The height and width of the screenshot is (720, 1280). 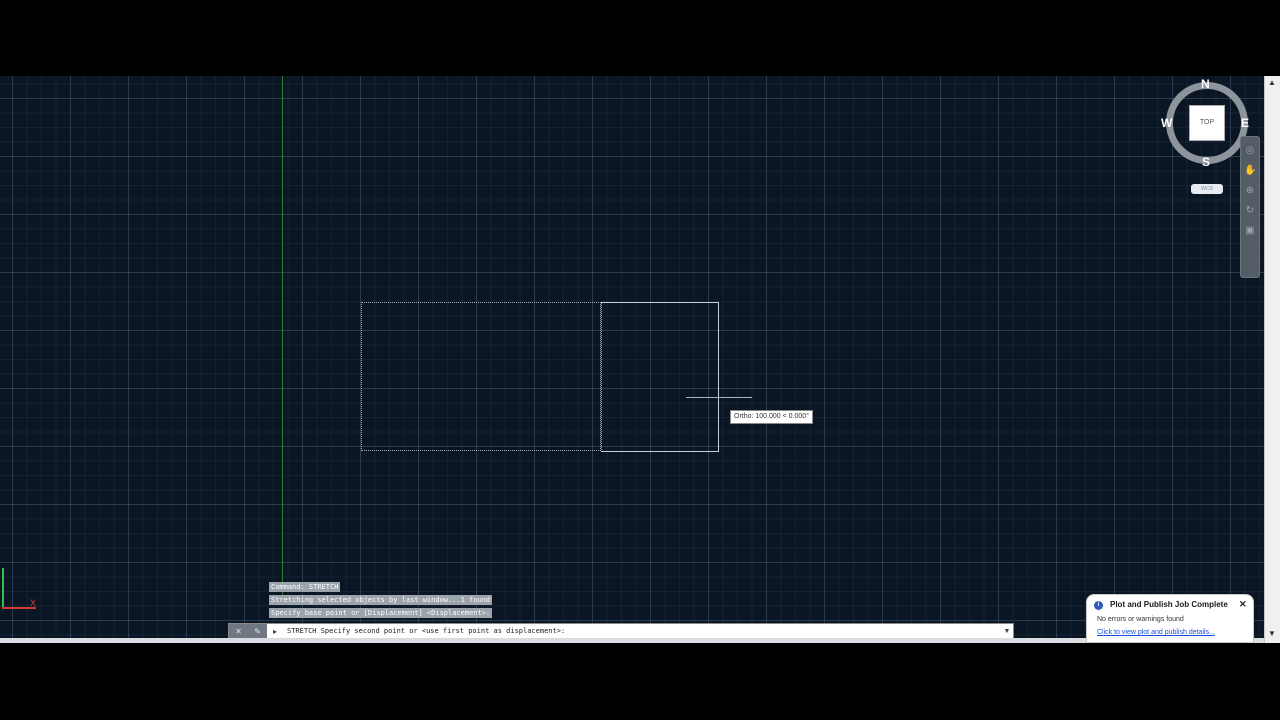 What do you see at coordinates (1098, 605) in the screenshot?
I see `info-icon: i` at bounding box center [1098, 605].